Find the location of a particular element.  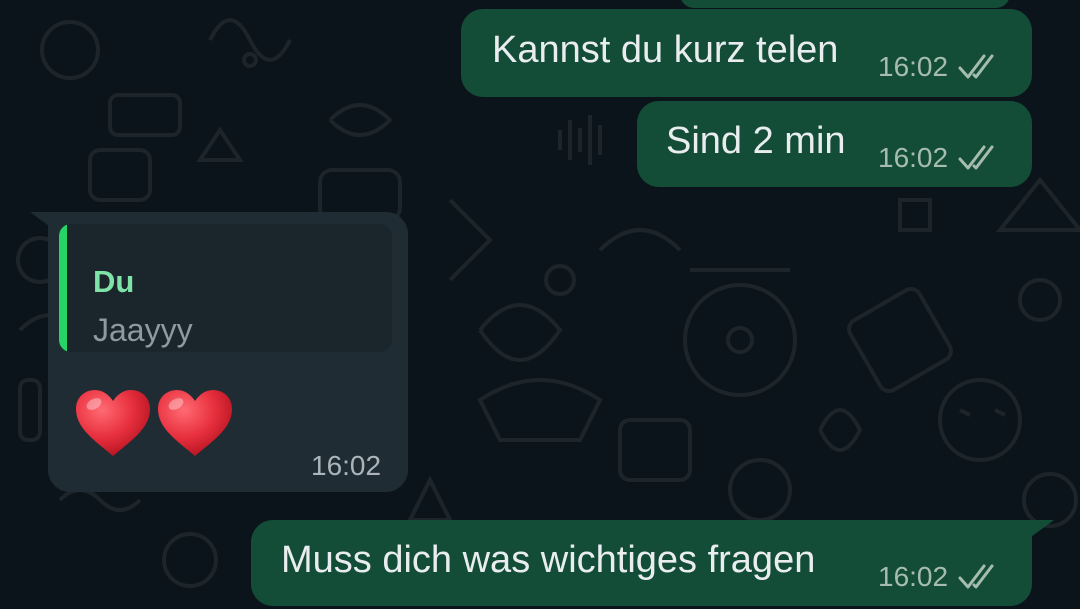

message-outgoing: Muss dich was wichtiges fragen 16:02 is located at coordinates (641, 563).